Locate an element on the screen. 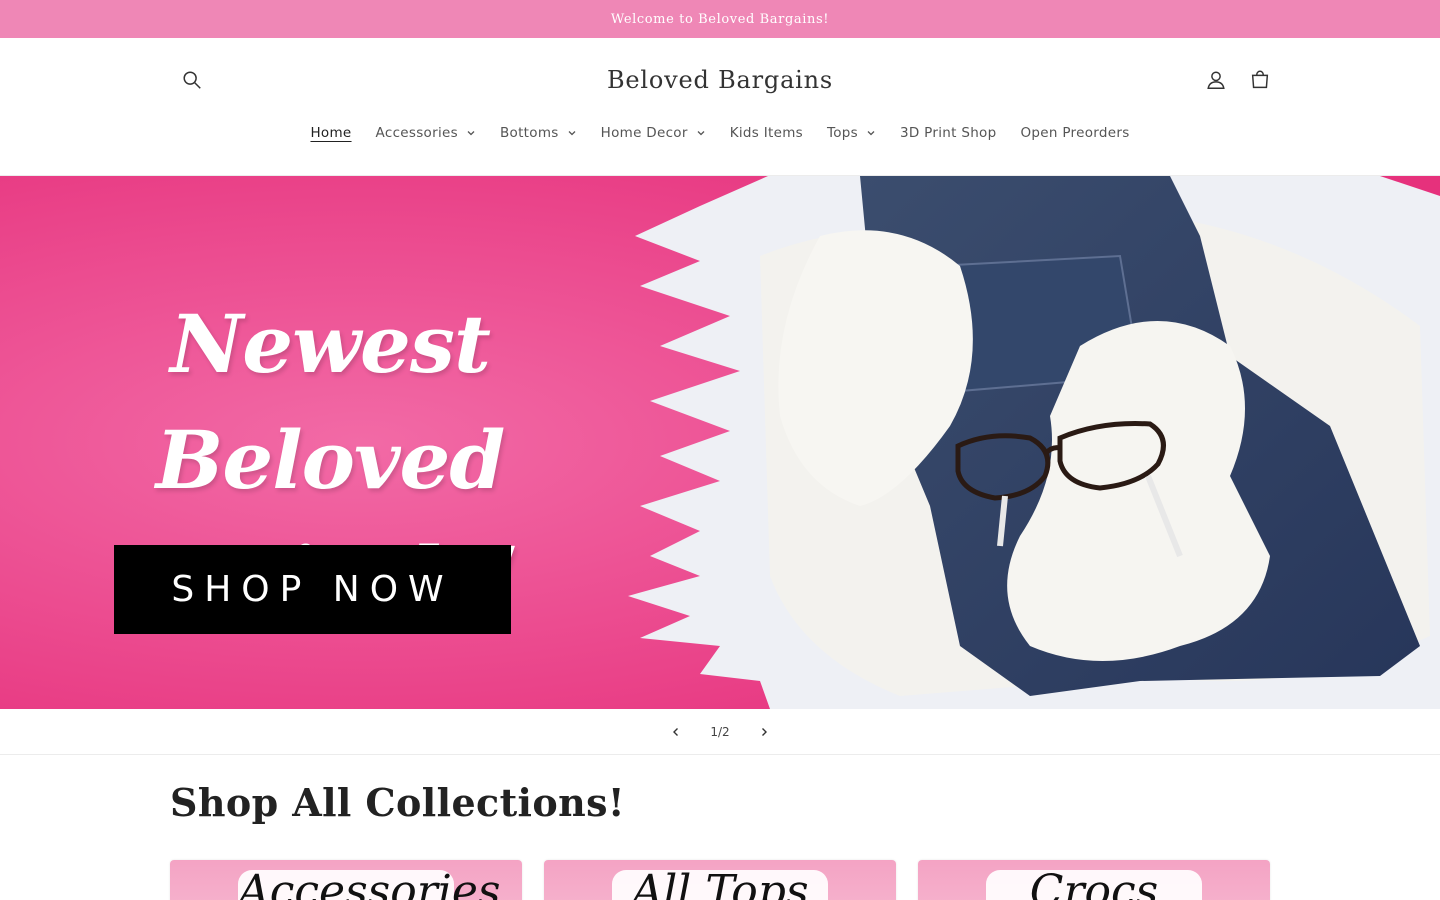 The width and height of the screenshot is (1440, 900). card-script-text: Accessories is located at coordinates (369, 883).